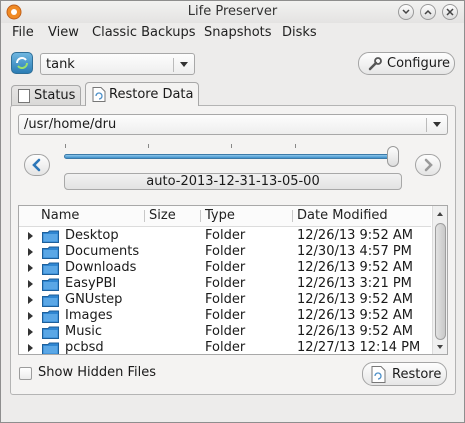 The height and width of the screenshot is (423, 465). What do you see at coordinates (60, 215) in the screenshot?
I see `column-name: Name` at bounding box center [60, 215].